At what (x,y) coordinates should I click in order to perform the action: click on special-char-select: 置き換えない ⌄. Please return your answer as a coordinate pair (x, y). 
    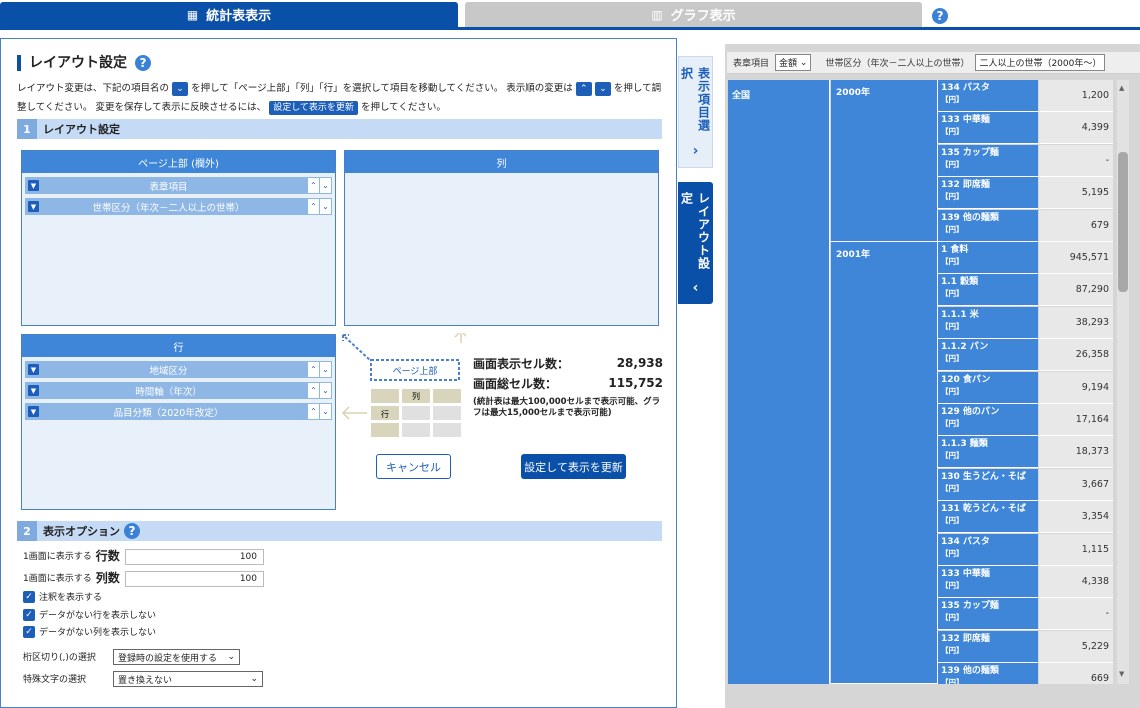
    Looking at the image, I should click on (188, 679).